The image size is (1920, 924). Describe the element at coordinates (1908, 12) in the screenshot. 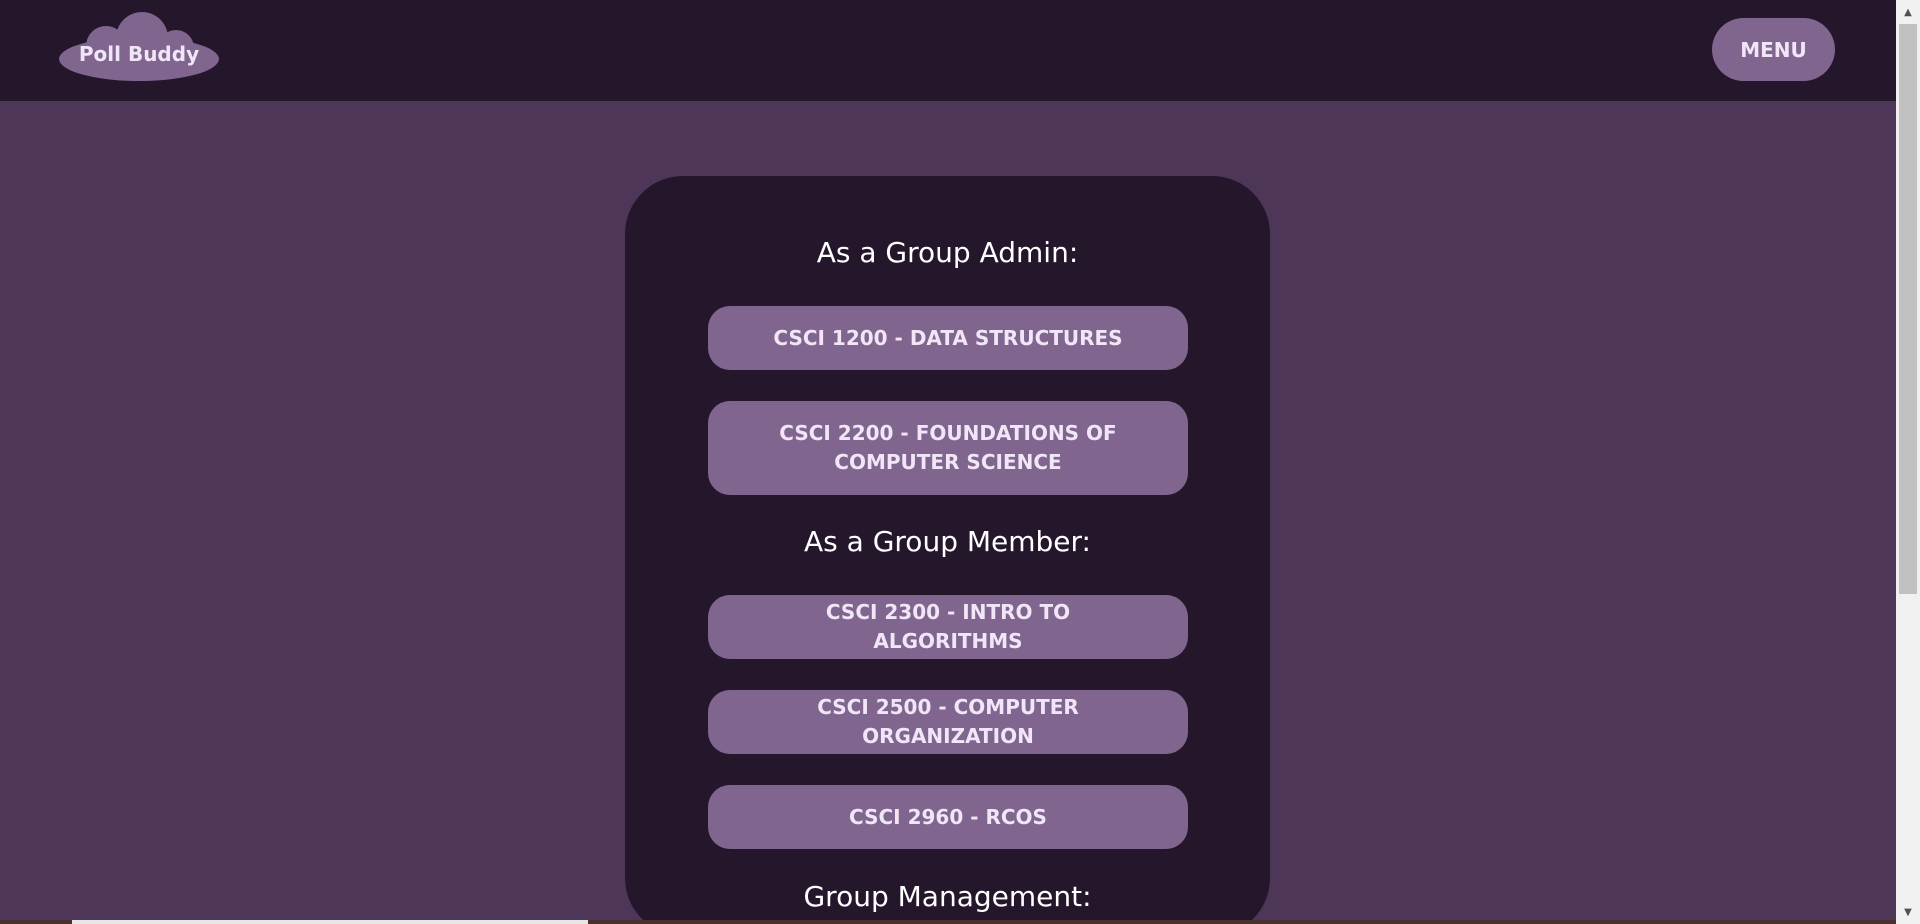

I see `scroll-up-arrow-icon: ▲` at that location.